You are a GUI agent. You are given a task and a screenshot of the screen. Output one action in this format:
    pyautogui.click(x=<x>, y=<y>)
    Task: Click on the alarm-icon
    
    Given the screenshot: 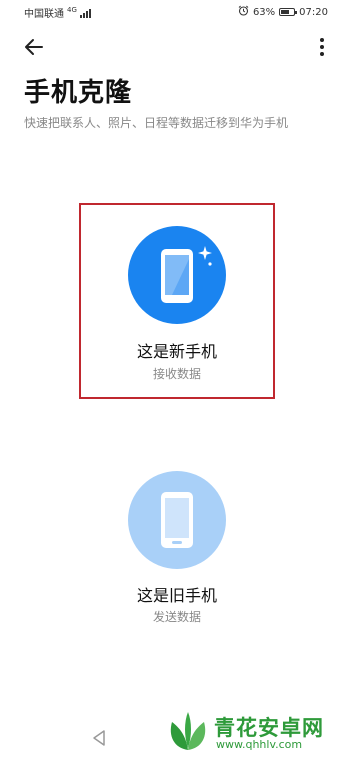 What is the action you would take?
    pyautogui.click(x=243, y=12)
    